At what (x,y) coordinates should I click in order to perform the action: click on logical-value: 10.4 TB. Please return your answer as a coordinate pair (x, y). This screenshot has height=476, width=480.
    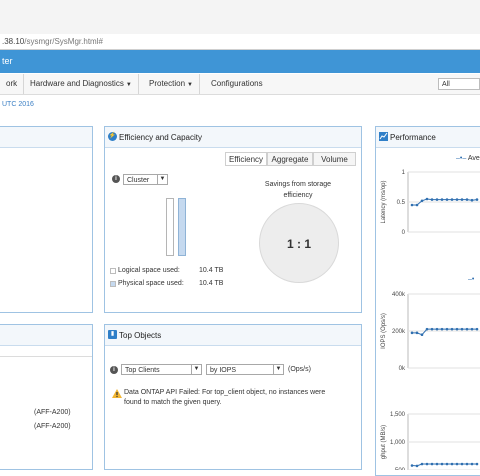
    Looking at the image, I should click on (211, 270).